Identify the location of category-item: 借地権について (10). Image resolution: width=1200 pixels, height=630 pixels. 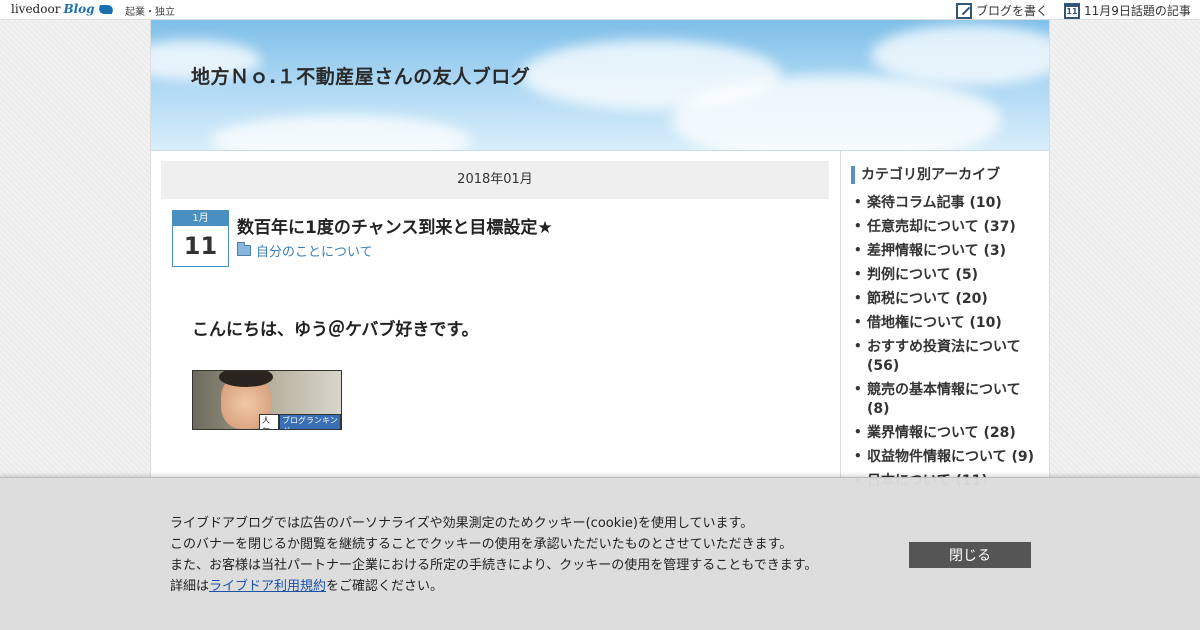
(948, 323).